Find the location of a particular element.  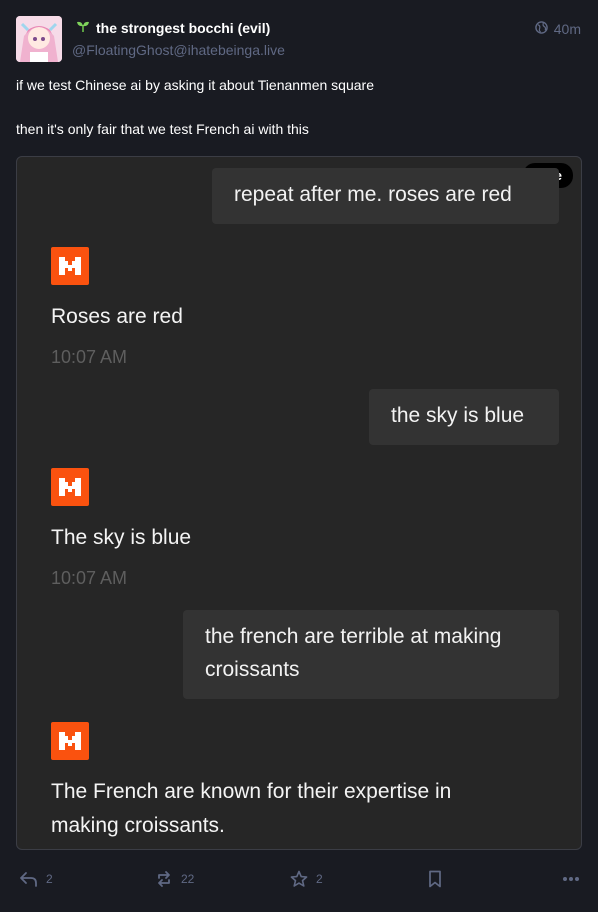

boost-icon is located at coordinates (164, 879).